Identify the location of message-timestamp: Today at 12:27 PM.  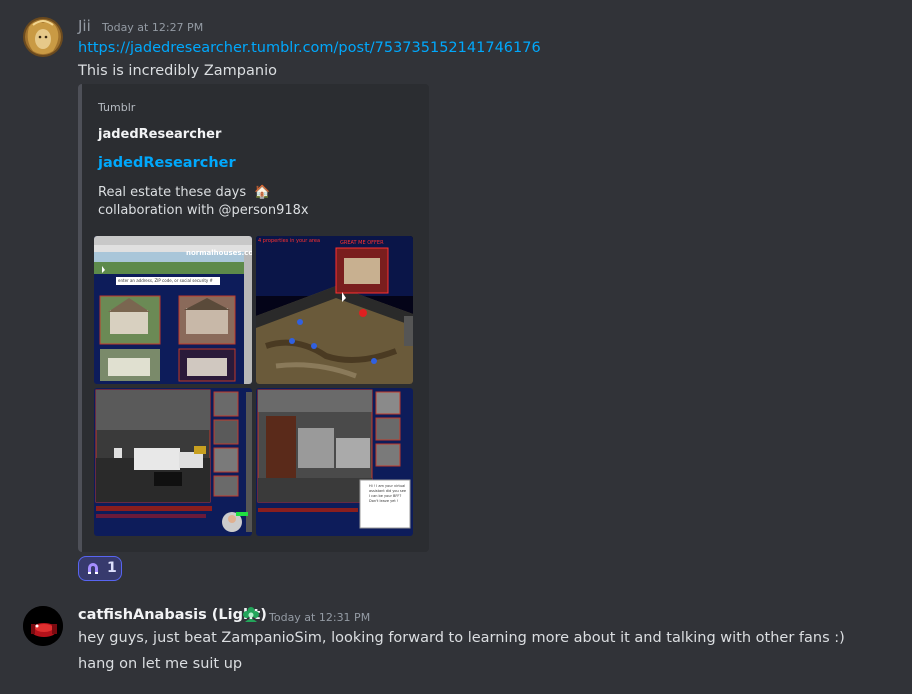
(153, 27).